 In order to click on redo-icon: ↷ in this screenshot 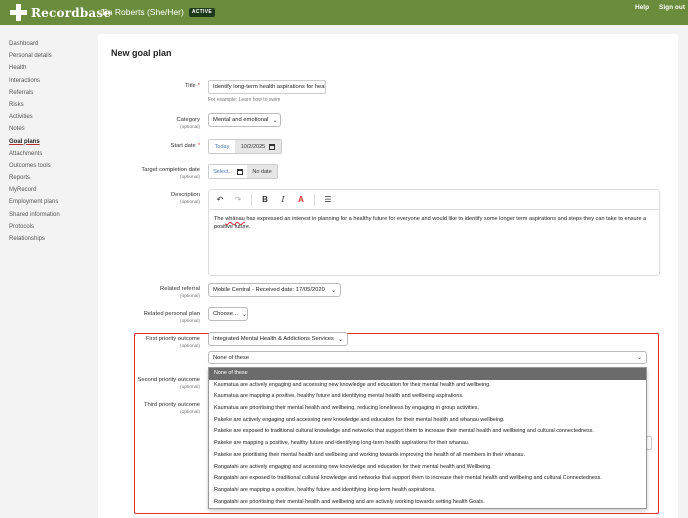, I will do `click(238, 199)`.